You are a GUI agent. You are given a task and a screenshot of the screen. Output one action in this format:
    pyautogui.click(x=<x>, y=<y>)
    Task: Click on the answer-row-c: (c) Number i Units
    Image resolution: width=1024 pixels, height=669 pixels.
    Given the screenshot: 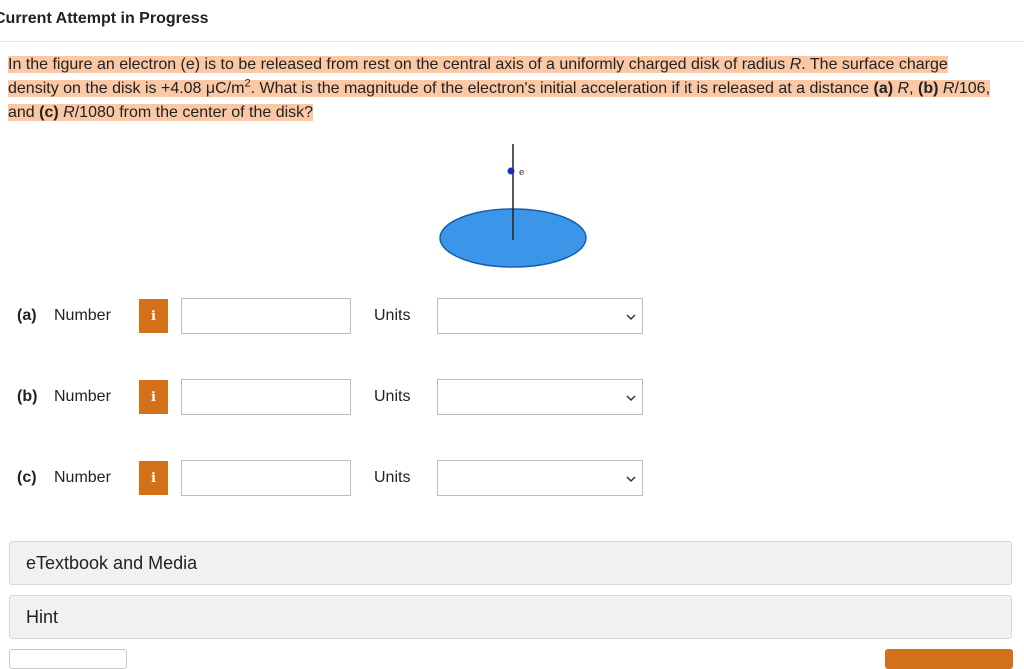 What is the action you would take?
    pyautogui.click(x=330, y=478)
    